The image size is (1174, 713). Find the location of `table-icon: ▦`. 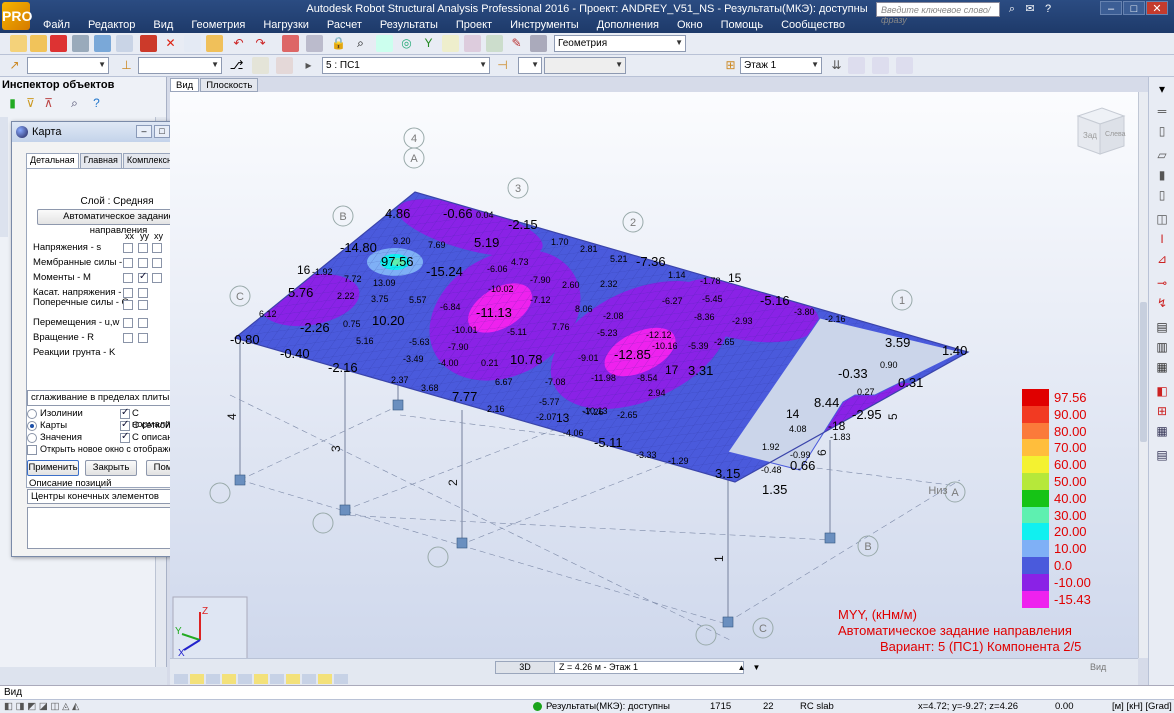

table-icon: ▦ is located at coordinates (1162, 431).